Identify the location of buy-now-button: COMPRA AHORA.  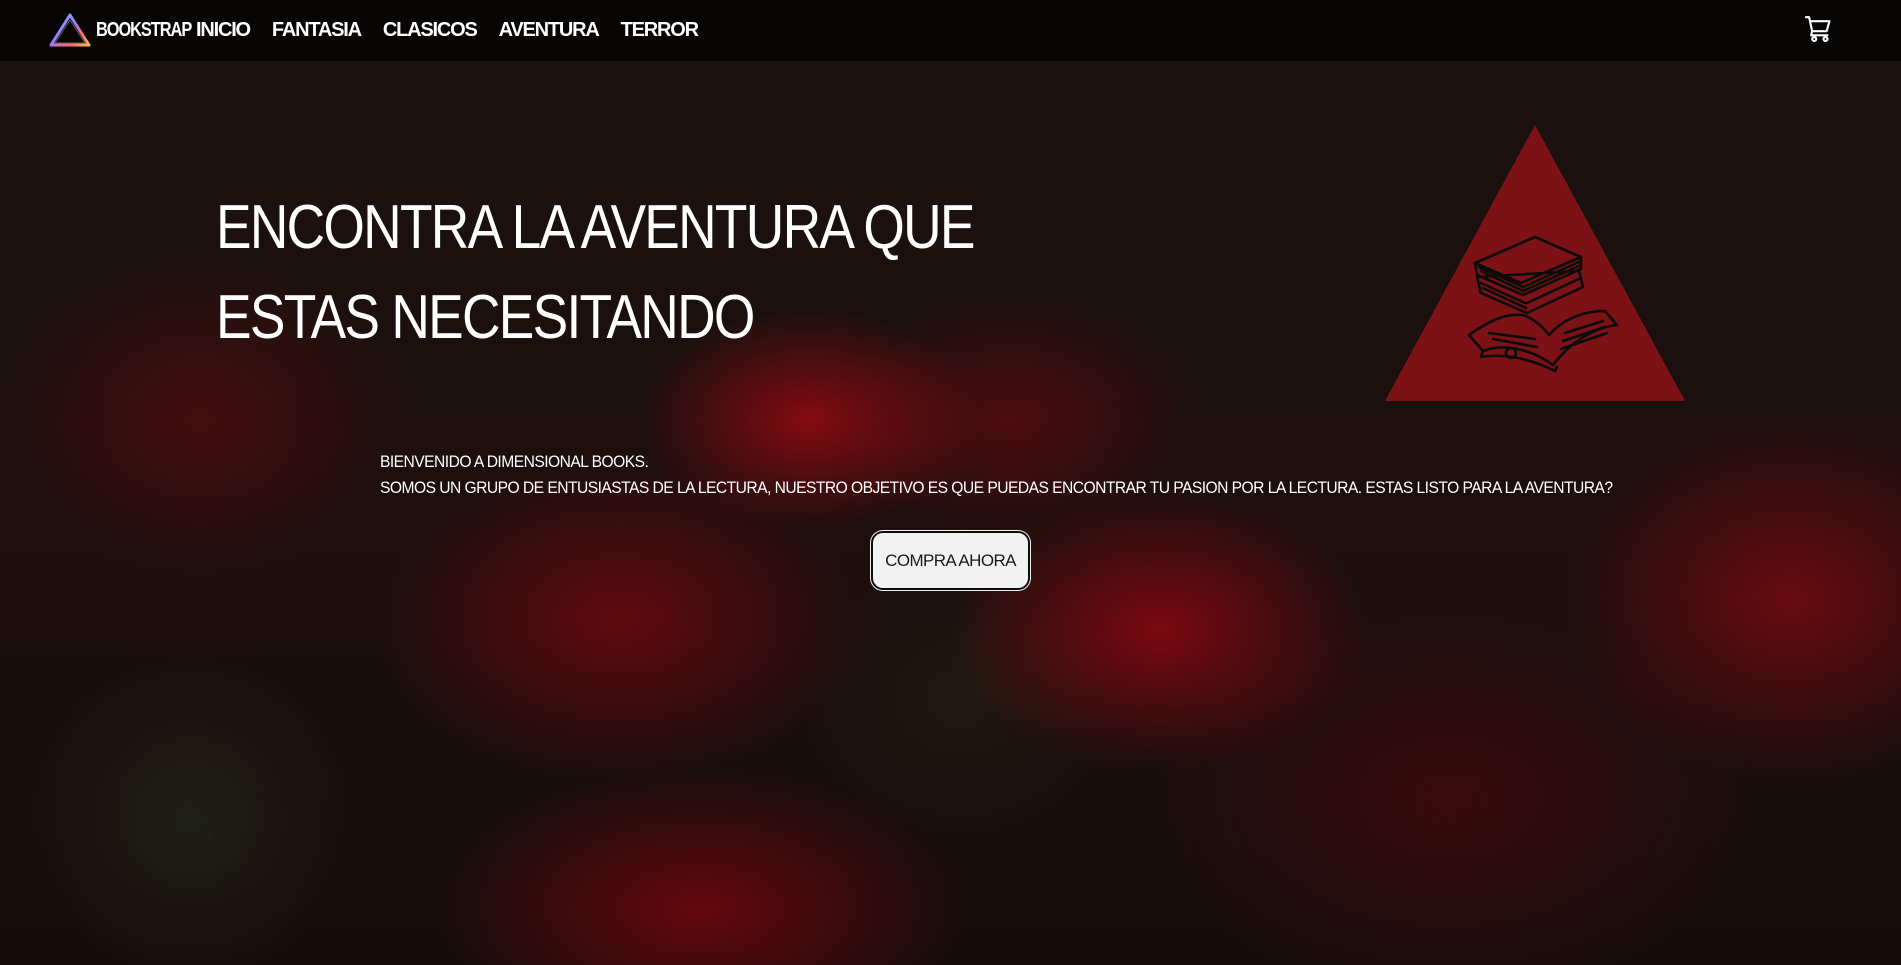
(950, 560).